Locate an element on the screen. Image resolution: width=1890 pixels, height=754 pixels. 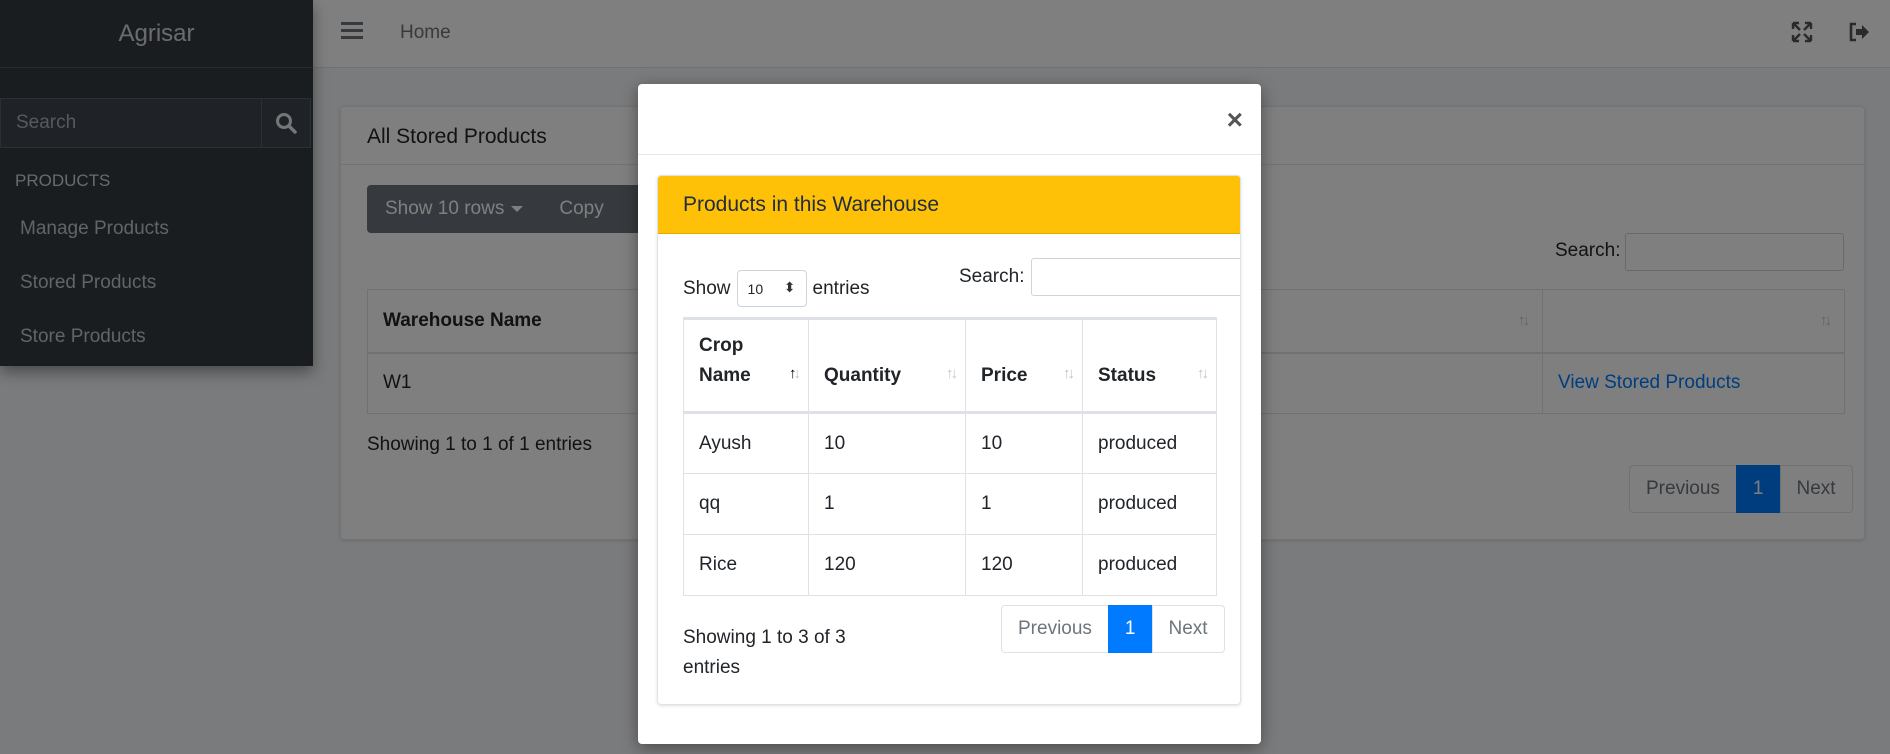
price-cell: 120 is located at coordinates (1024, 565).